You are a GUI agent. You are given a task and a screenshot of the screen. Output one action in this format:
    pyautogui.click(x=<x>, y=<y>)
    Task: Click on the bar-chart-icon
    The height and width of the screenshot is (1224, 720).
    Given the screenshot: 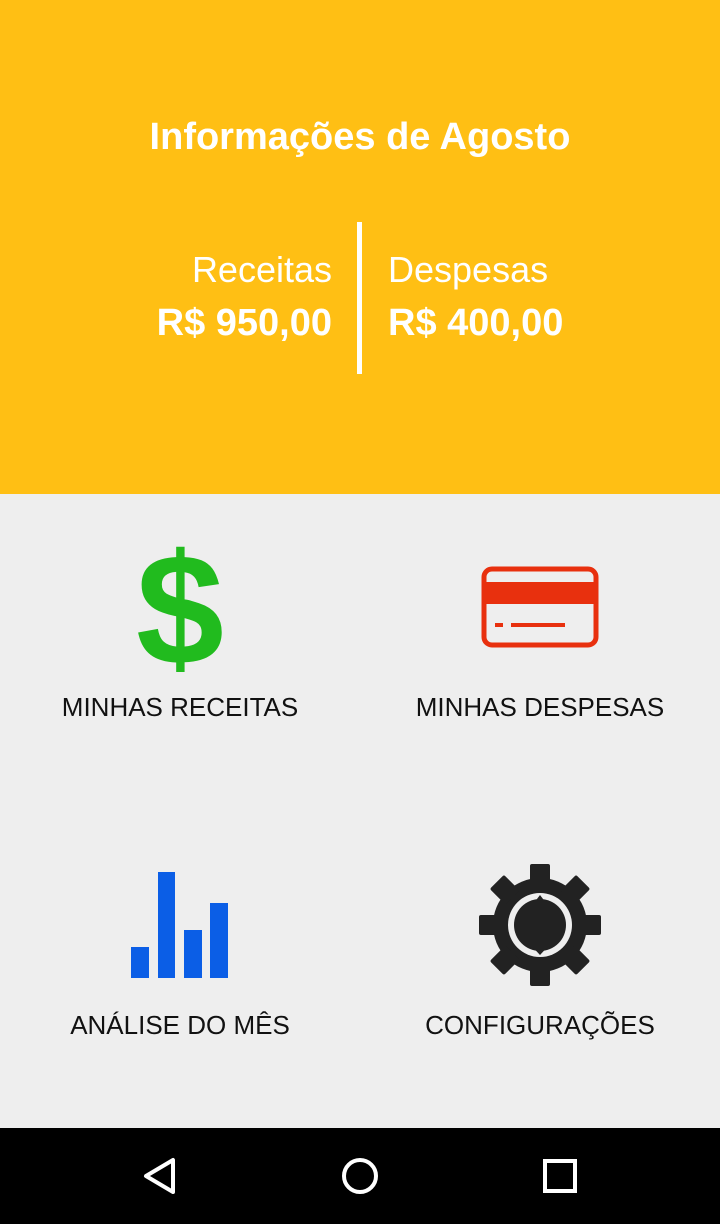 What is the action you would take?
    pyautogui.click(x=180, y=925)
    